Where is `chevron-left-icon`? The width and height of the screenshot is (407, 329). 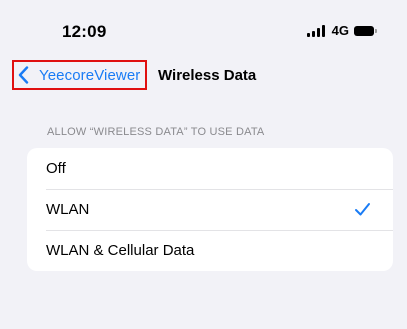
chevron-left-icon is located at coordinates (25, 75).